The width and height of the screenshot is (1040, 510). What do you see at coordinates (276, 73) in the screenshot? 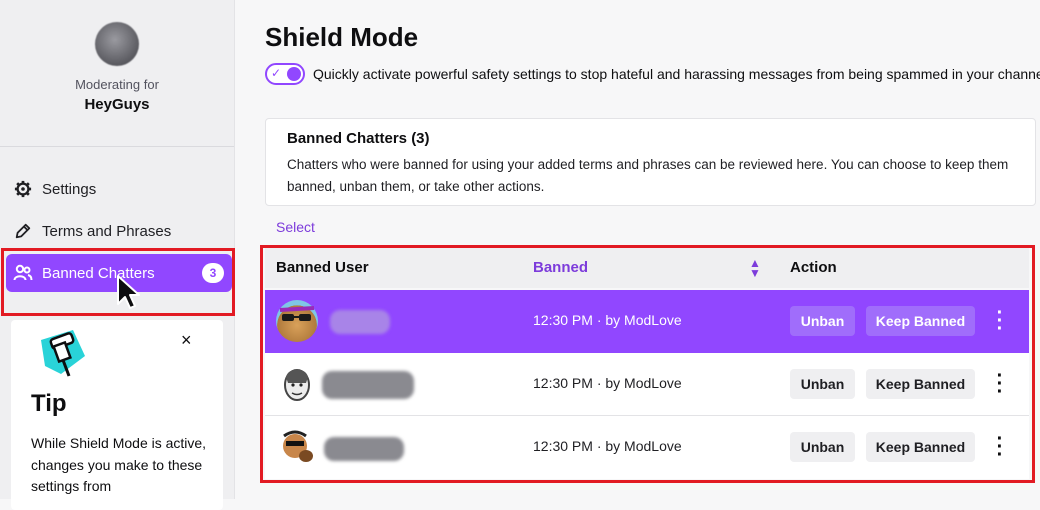
I see `check-icon: ✓` at bounding box center [276, 73].